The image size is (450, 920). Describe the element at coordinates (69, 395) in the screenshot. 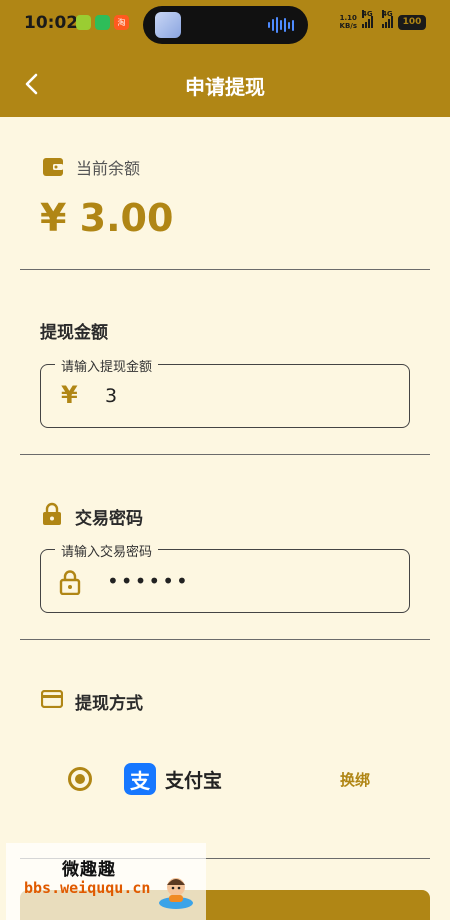

I see `currency-prefix: ¥` at that location.